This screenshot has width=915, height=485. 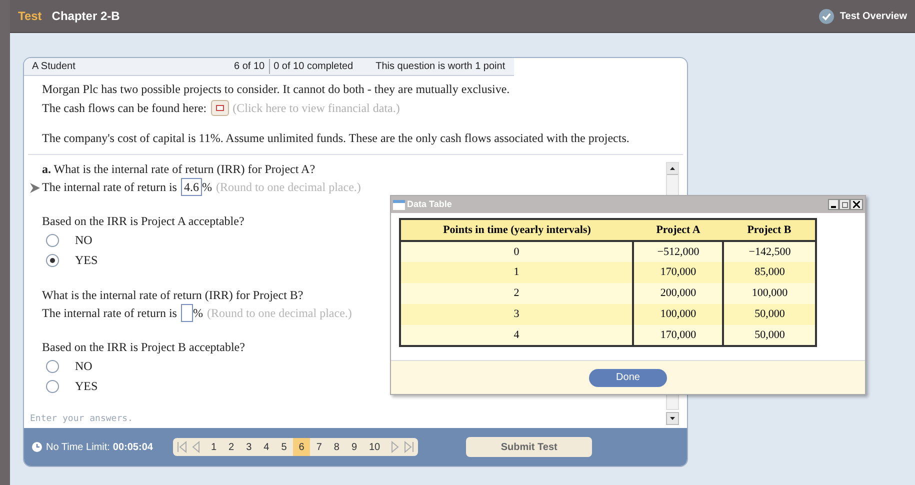 What do you see at coordinates (186, 313) in the screenshot?
I see `answer-field` at bounding box center [186, 313].